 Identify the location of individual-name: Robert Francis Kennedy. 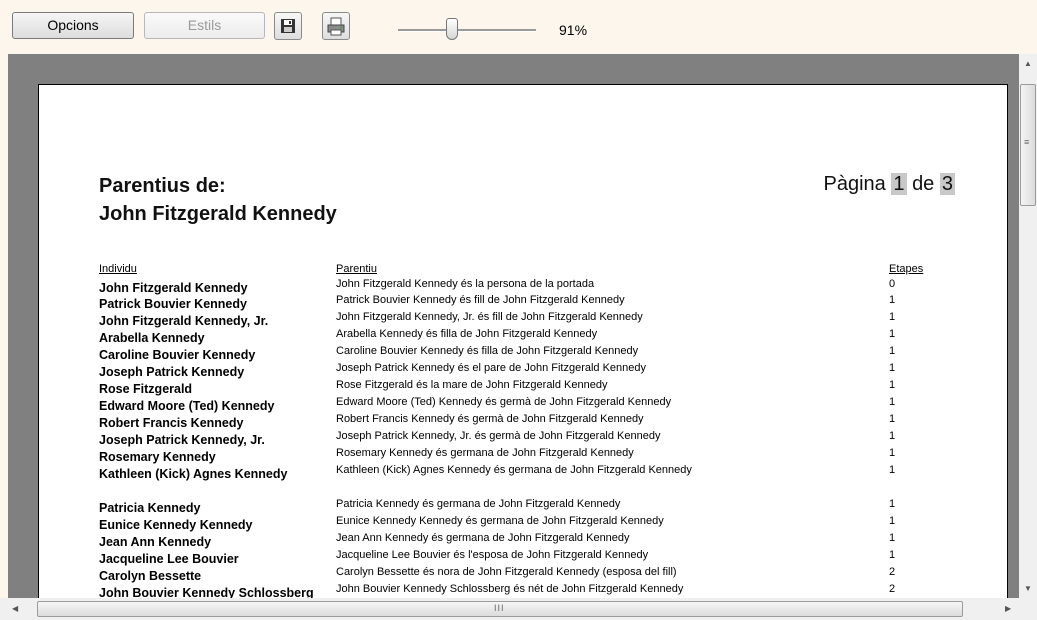
(171, 423).